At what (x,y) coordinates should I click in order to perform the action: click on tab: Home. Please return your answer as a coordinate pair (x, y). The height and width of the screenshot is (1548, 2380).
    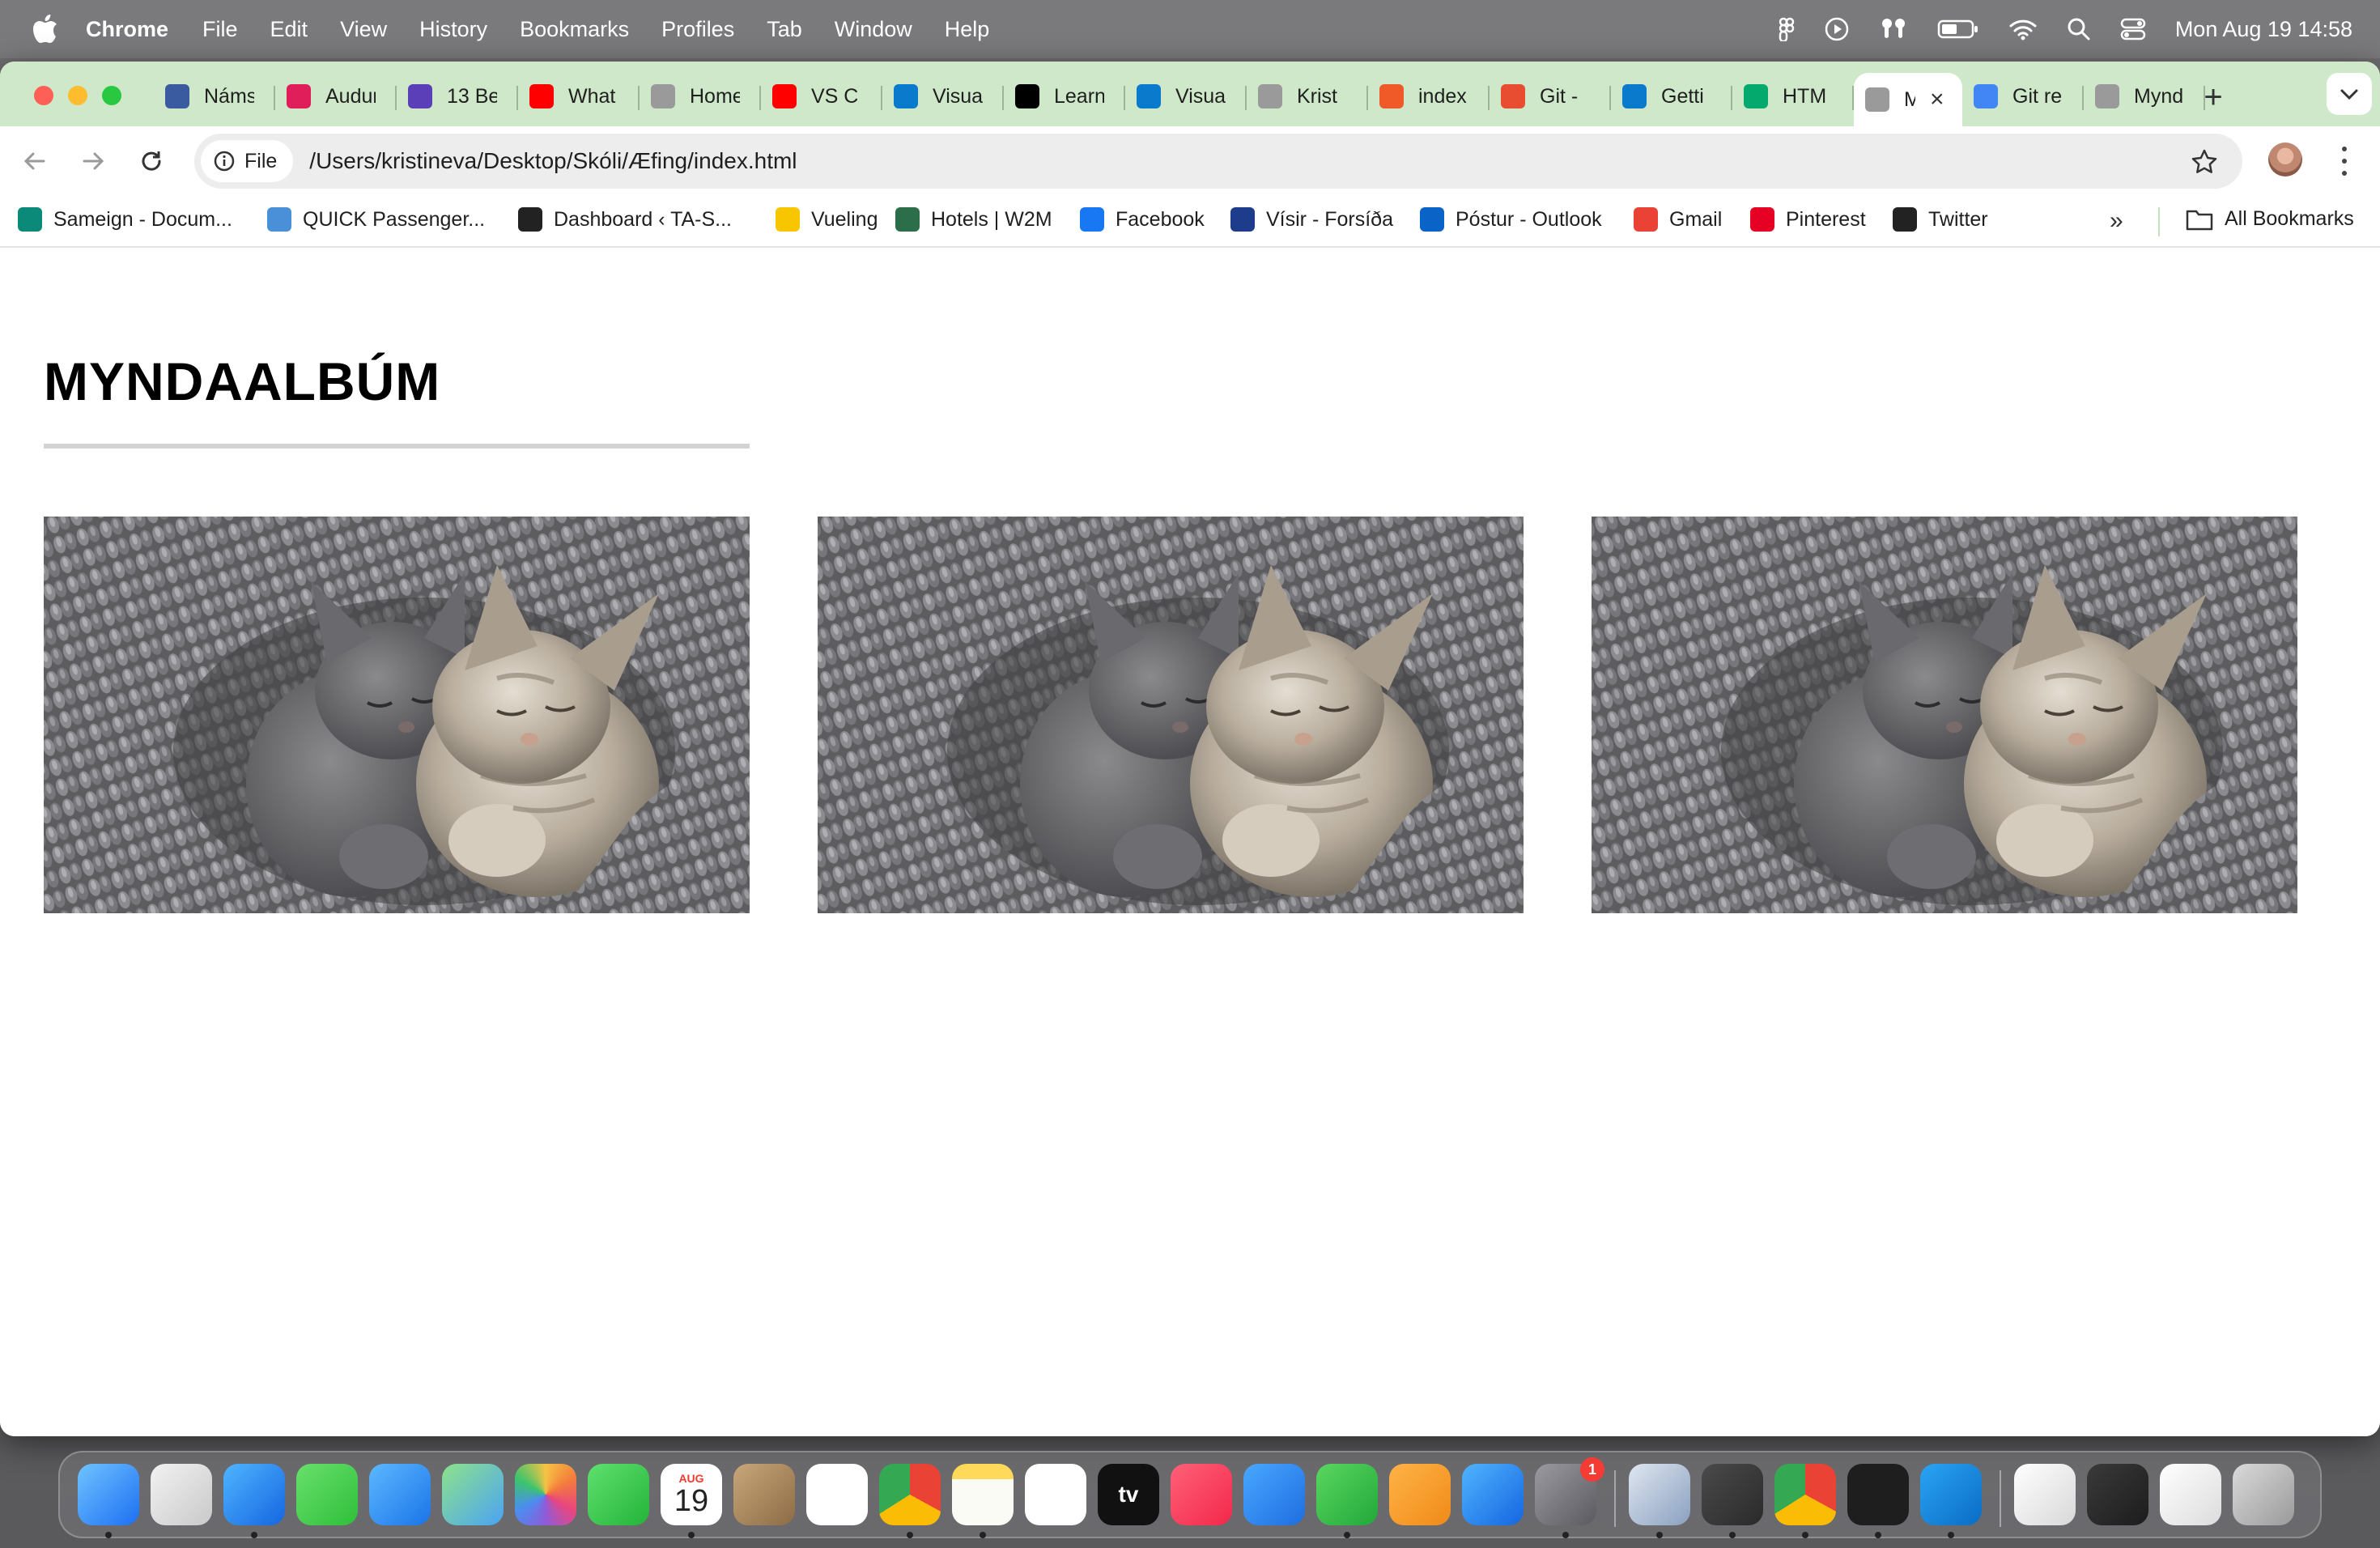
    Looking at the image, I should click on (700, 96).